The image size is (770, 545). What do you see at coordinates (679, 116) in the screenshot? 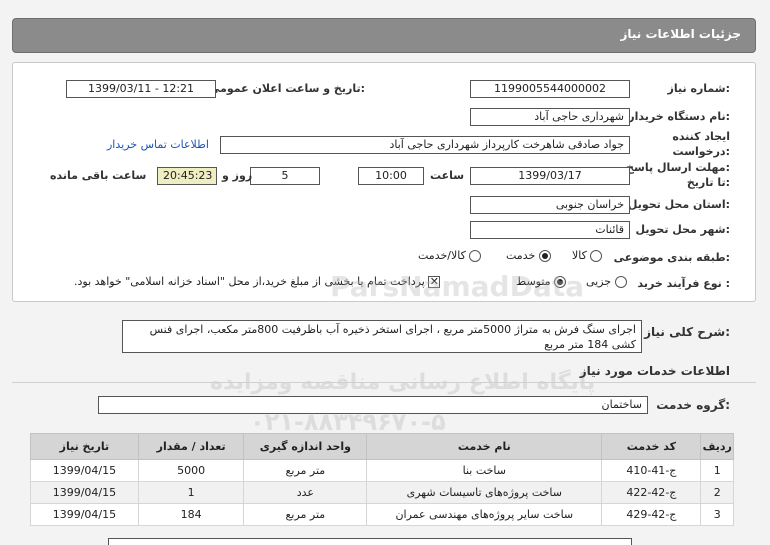
I see `buyer-label: نام دستگاه خریدار:` at bounding box center [679, 116].